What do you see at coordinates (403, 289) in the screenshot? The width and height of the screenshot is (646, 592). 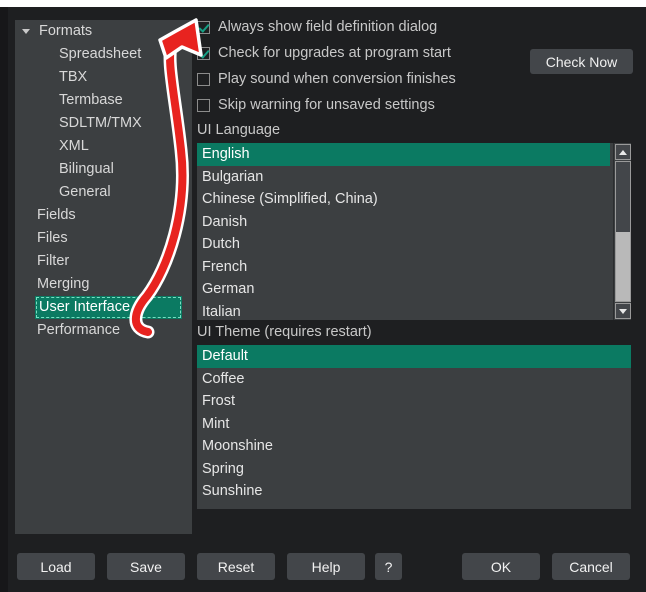 I see `list-item: German` at bounding box center [403, 289].